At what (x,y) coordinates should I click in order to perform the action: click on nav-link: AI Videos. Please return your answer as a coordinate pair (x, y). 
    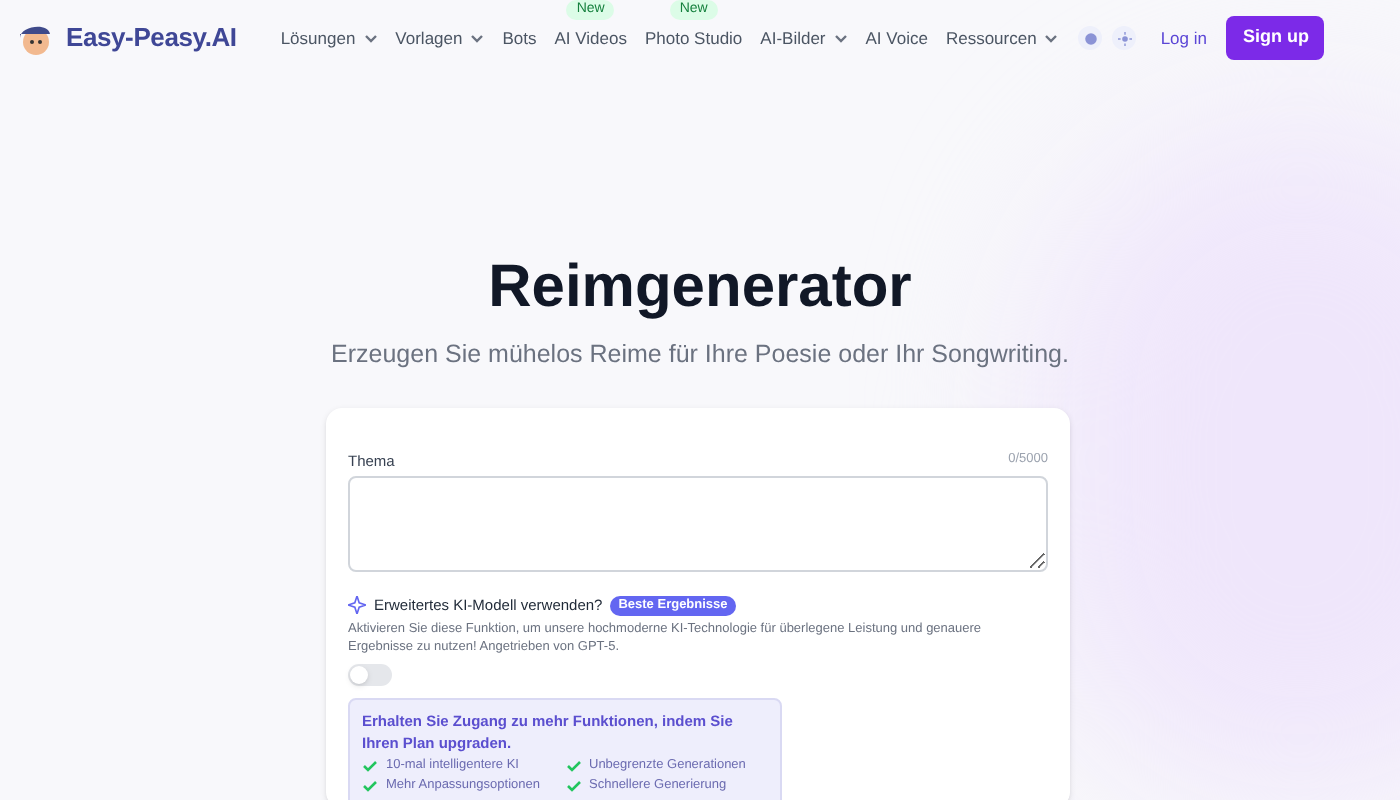
    Looking at the image, I should click on (590, 38).